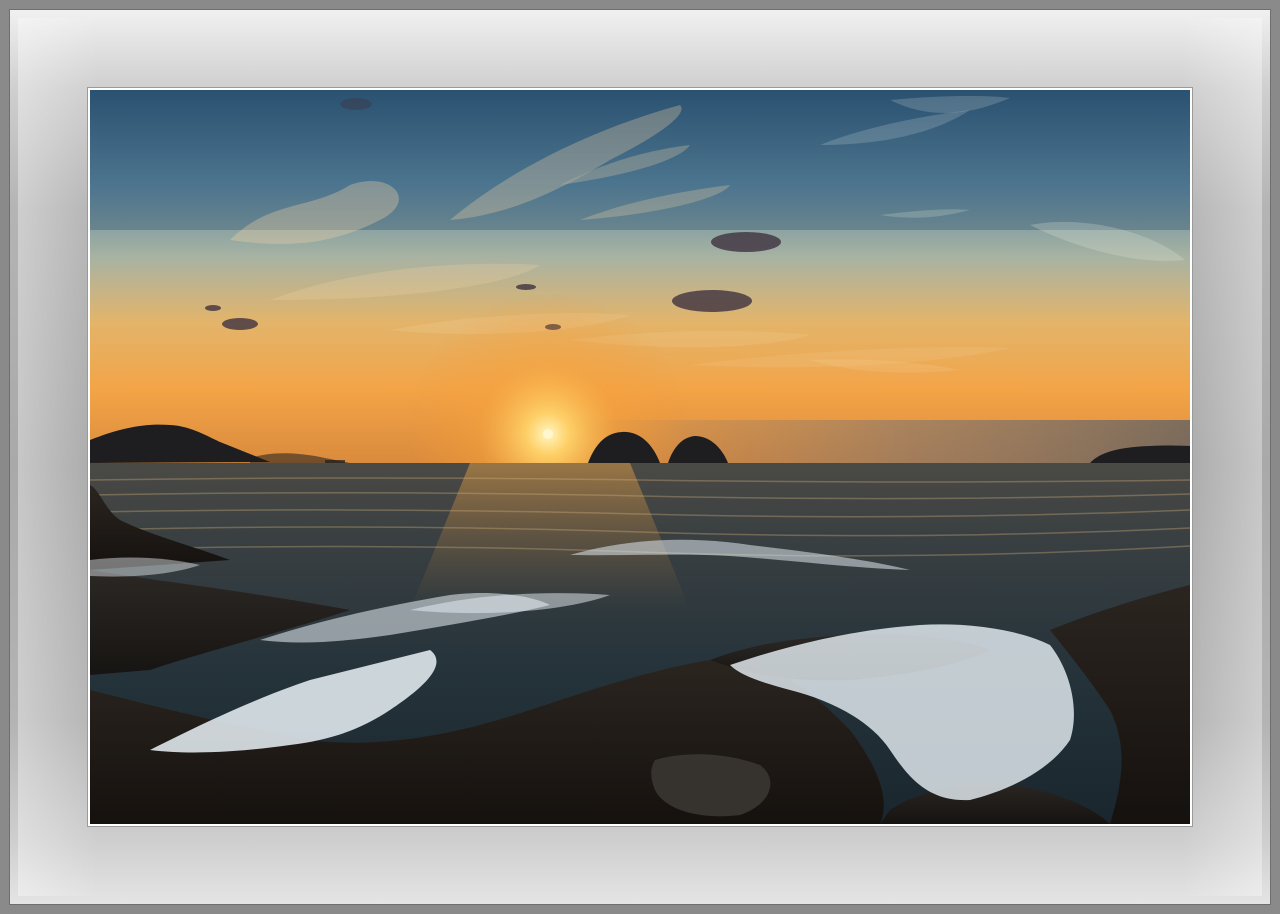 This screenshot has height=914, width=1280. Describe the element at coordinates (548, 434) in the screenshot. I see `sun` at that location.